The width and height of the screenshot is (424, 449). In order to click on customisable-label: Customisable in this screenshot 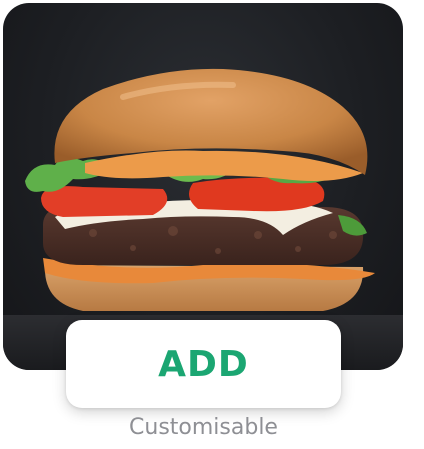, I will do `click(203, 427)`.